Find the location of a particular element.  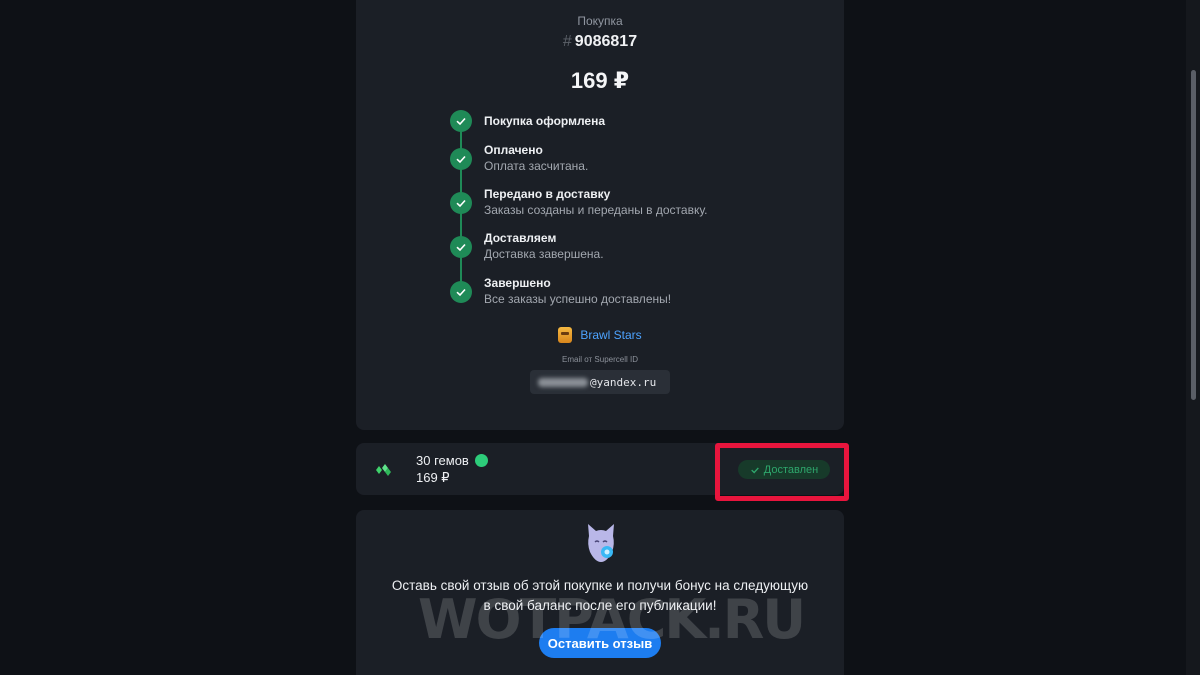

step-title: Покупка оформлена is located at coordinates (545, 121).